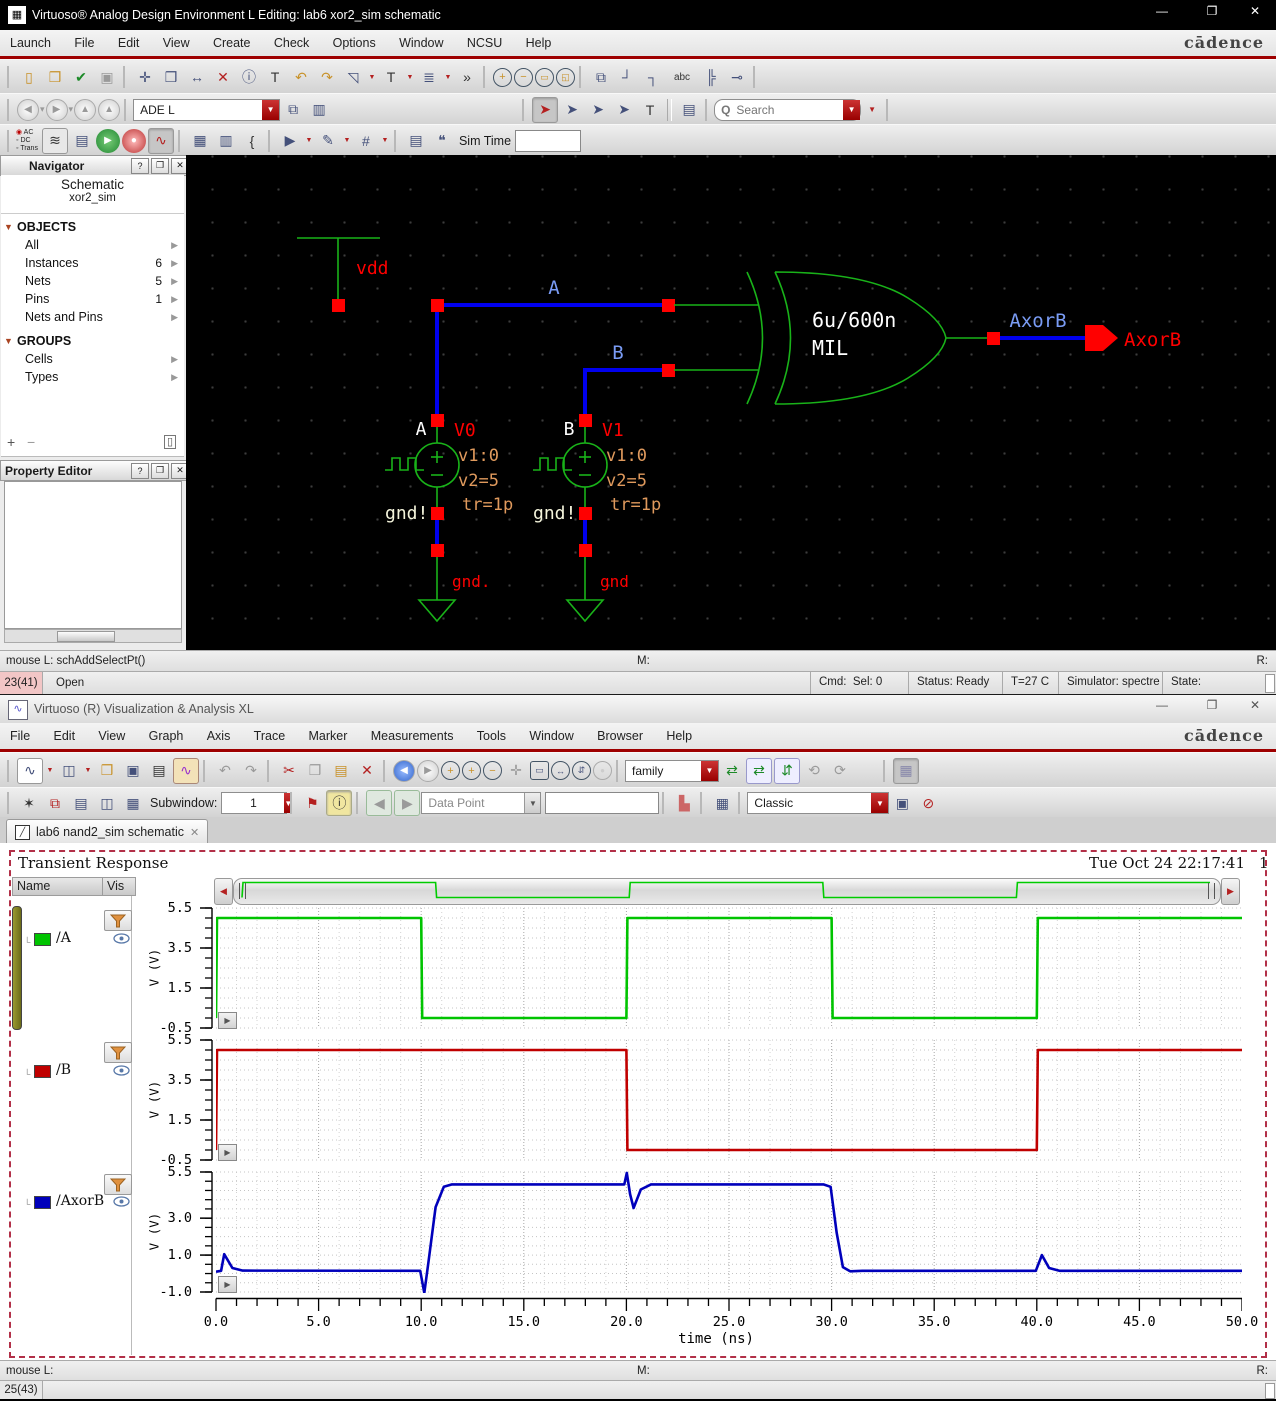  I want to click on snapshot-icon: ∿, so click(186, 770).